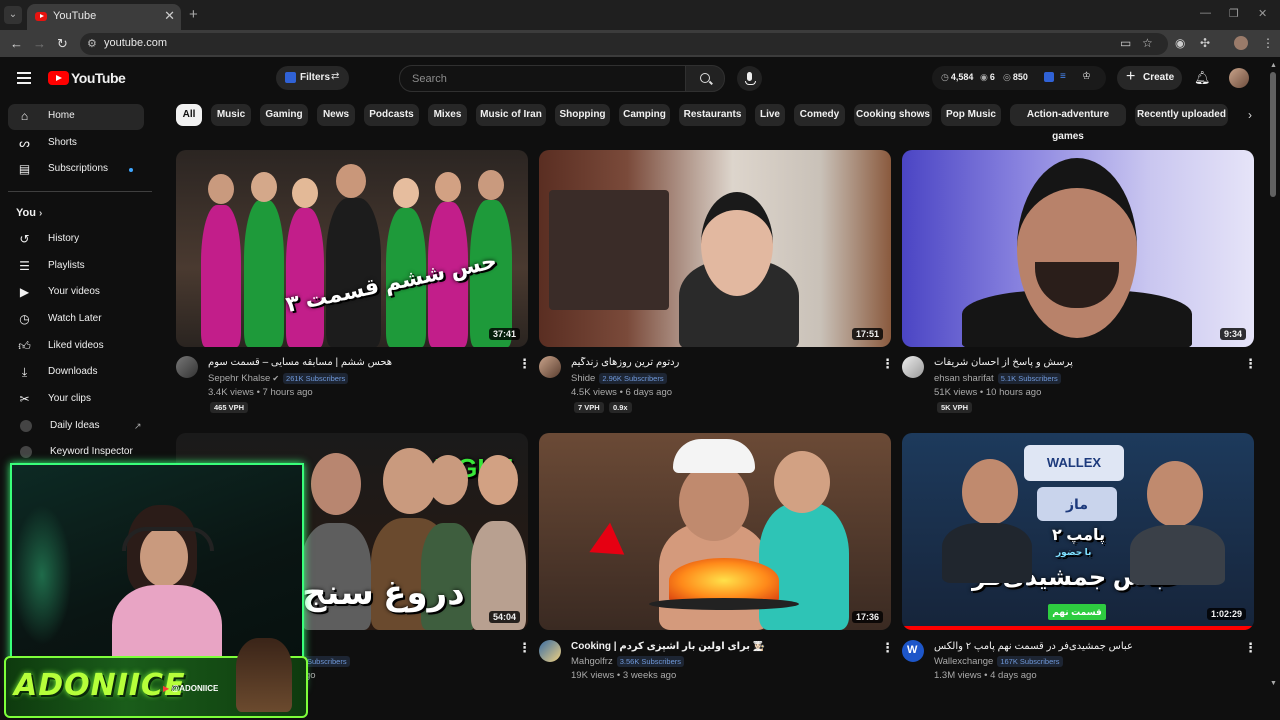  Describe the element at coordinates (16, 43) in the screenshot. I see `back-icon: ←` at that location.